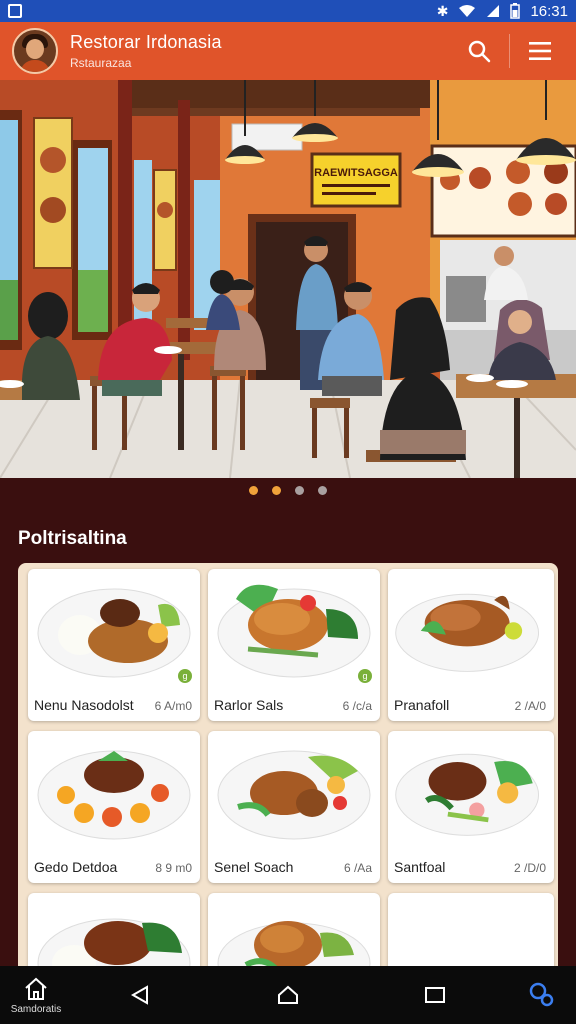 The height and width of the screenshot is (1024, 576). What do you see at coordinates (72, 538) in the screenshot?
I see `section-title: Poltrisaltina` at bounding box center [72, 538].